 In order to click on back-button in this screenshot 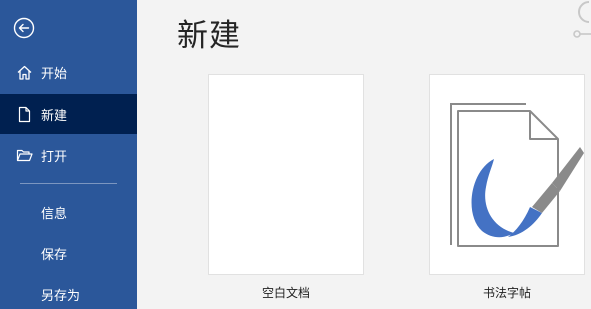, I will do `click(24, 28)`.